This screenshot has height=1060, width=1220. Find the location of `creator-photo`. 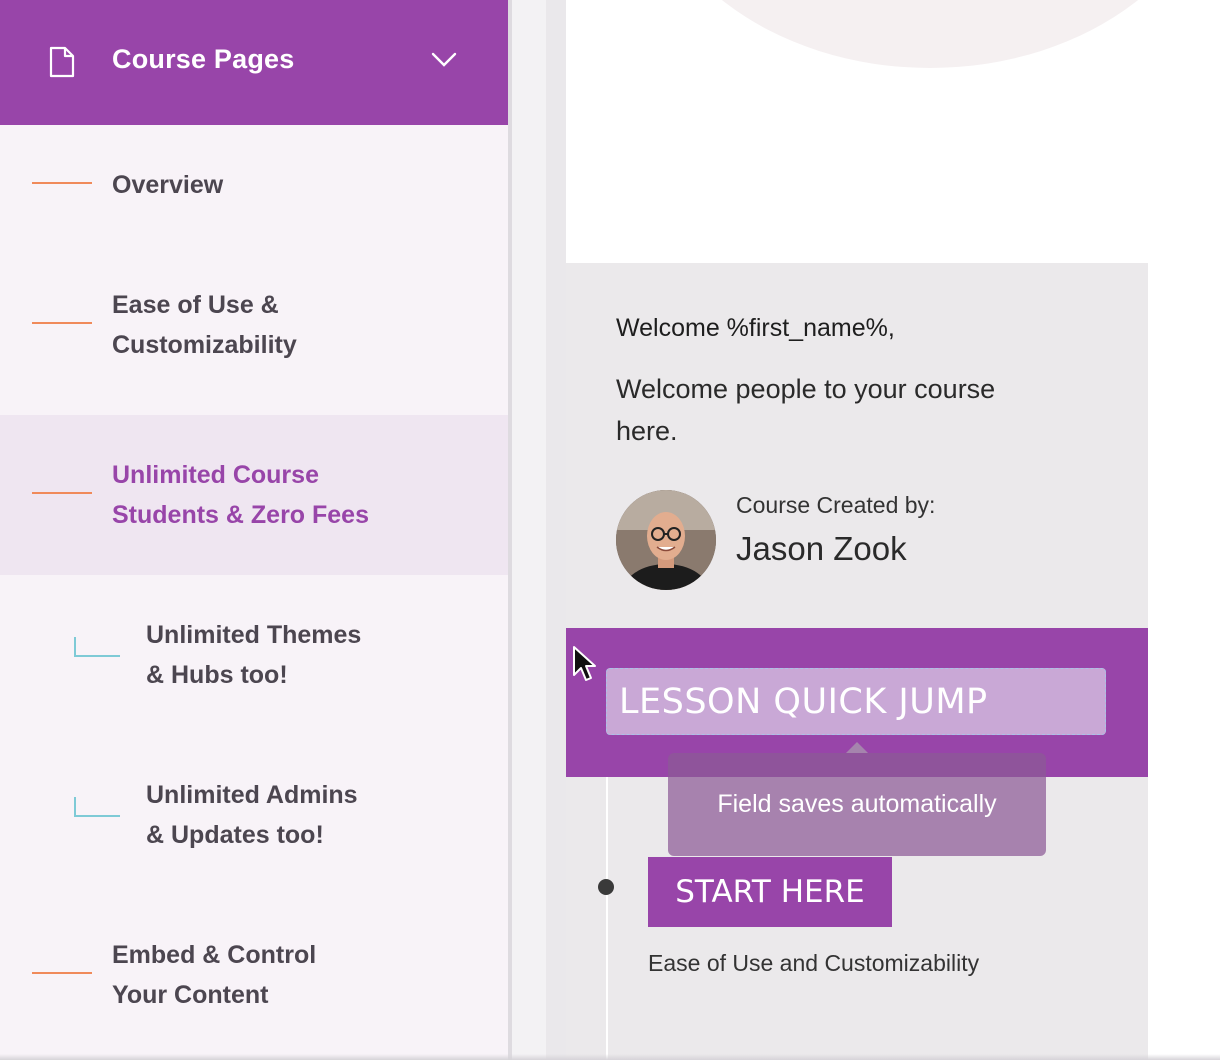

creator-photo is located at coordinates (666, 540).